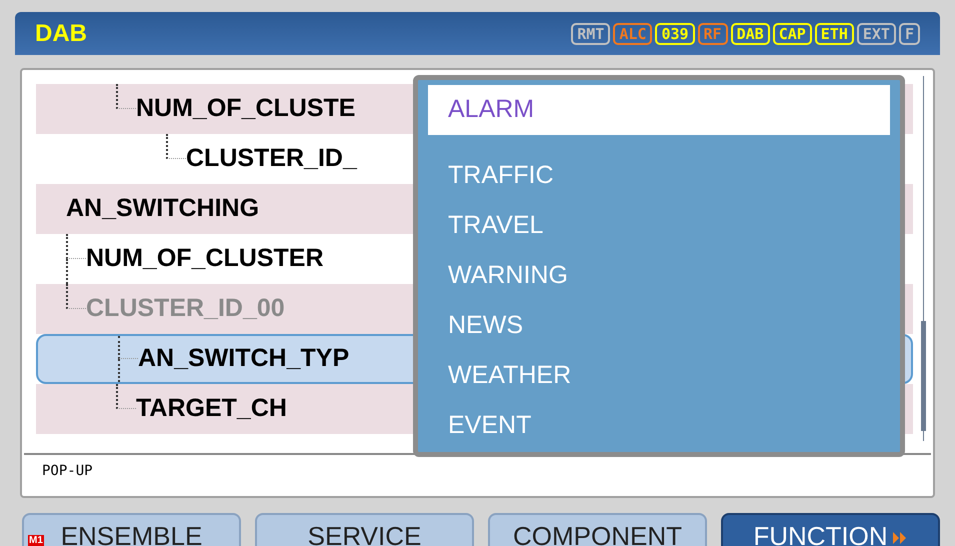  Describe the element at coordinates (271, 158) in the screenshot. I see `tree-label: CLUSTER_ID_` at that location.